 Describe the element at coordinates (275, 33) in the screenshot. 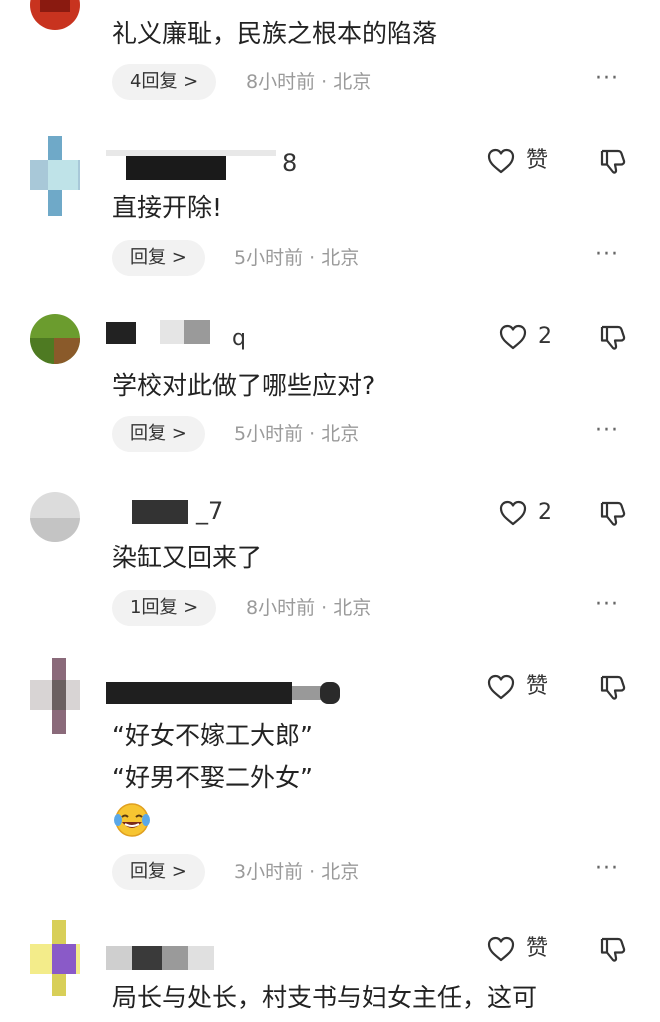

I see `comment-text: 礼义廉耻，民族之根本的陷落` at that location.